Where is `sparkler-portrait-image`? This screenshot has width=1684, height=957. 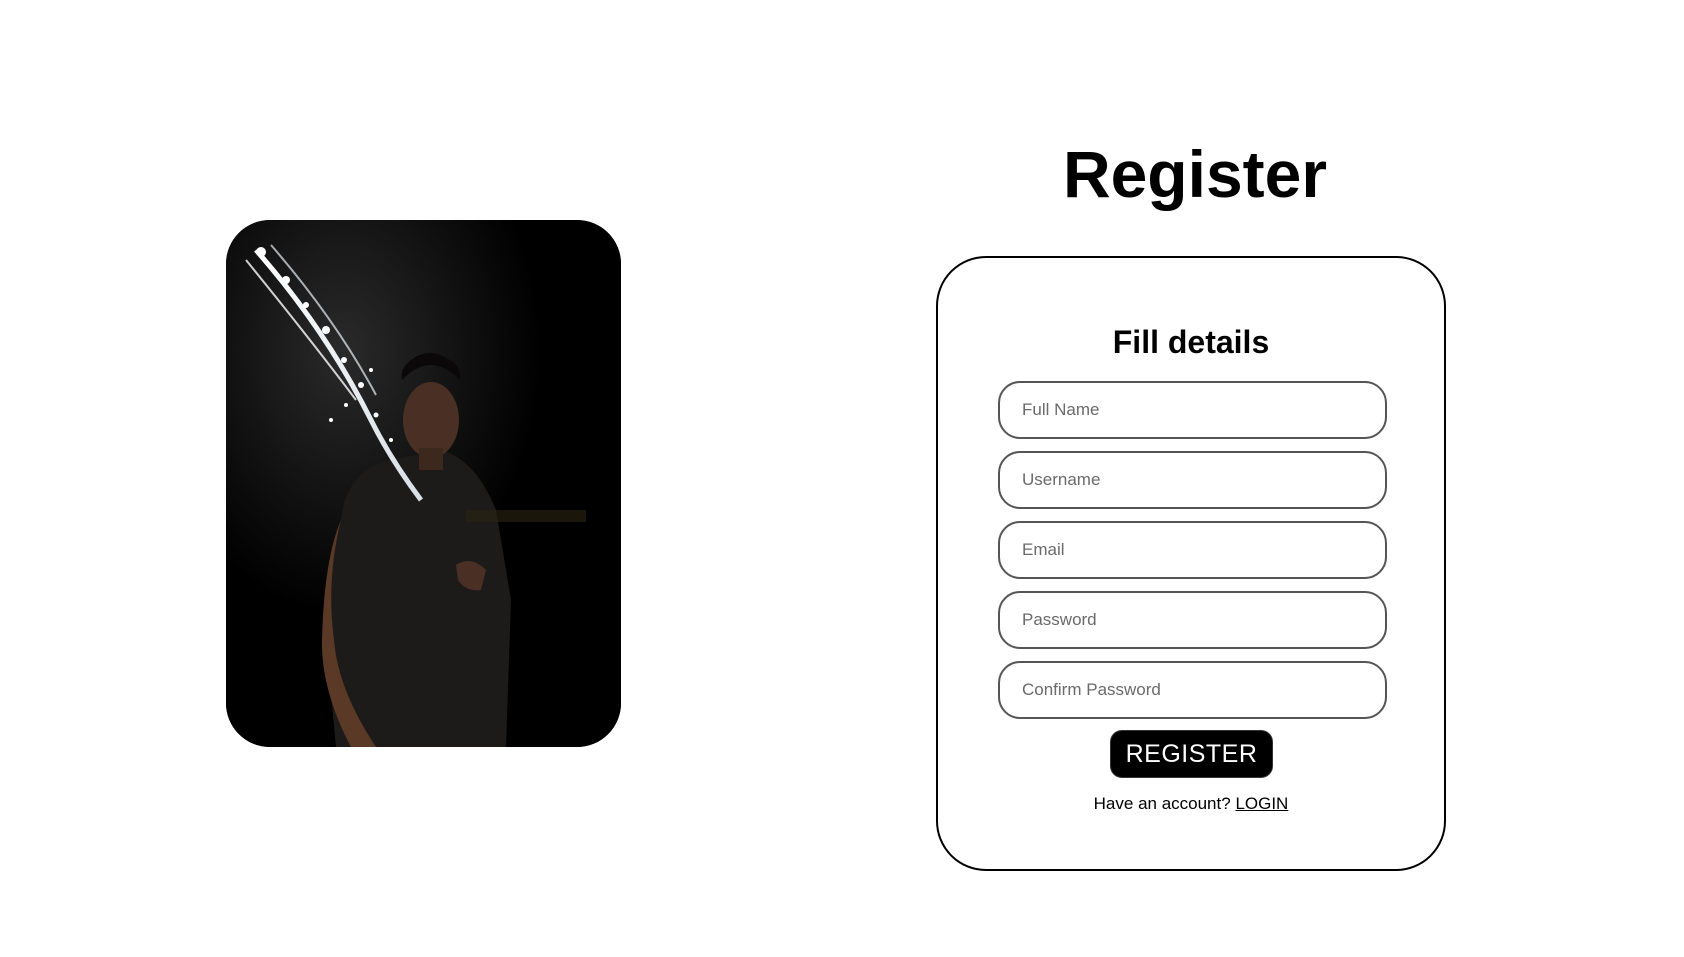 sparkler-portrait-image is located at coordinates (423, 483).